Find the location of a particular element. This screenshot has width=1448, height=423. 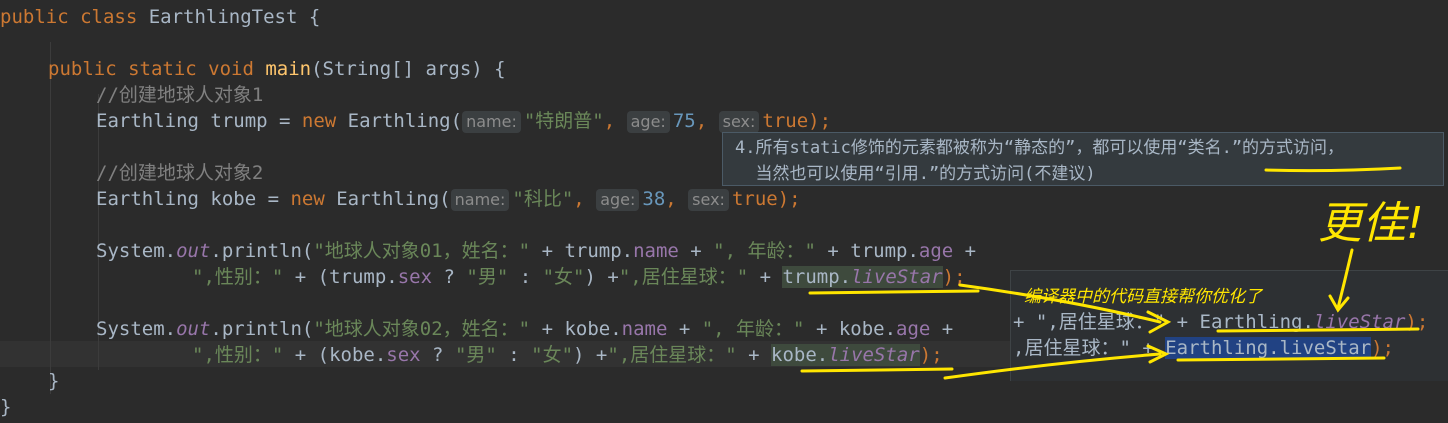

handwritten-note: 更佳! is located at coordinates (1371, 223).